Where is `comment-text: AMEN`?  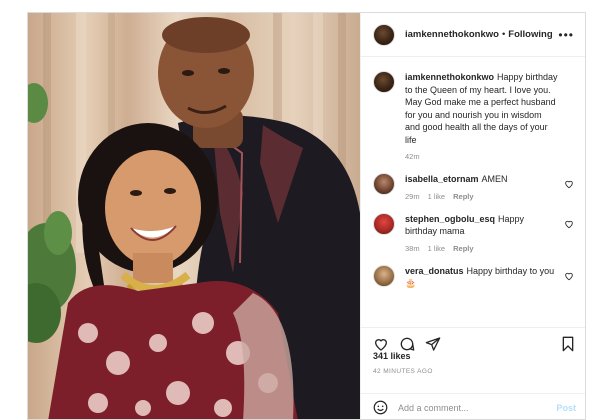
comment-text: AMEN is located at coordinates (494, 179).